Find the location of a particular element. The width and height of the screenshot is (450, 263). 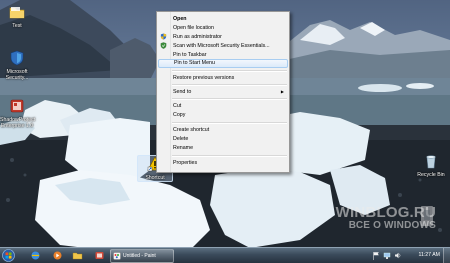

menu-item-copy: Copy is located at coordinates (229, 115).